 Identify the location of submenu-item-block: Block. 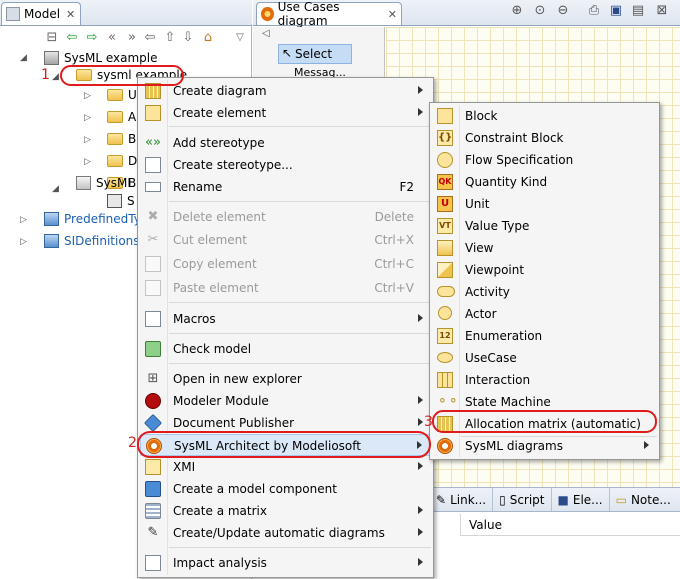
(544, 116).